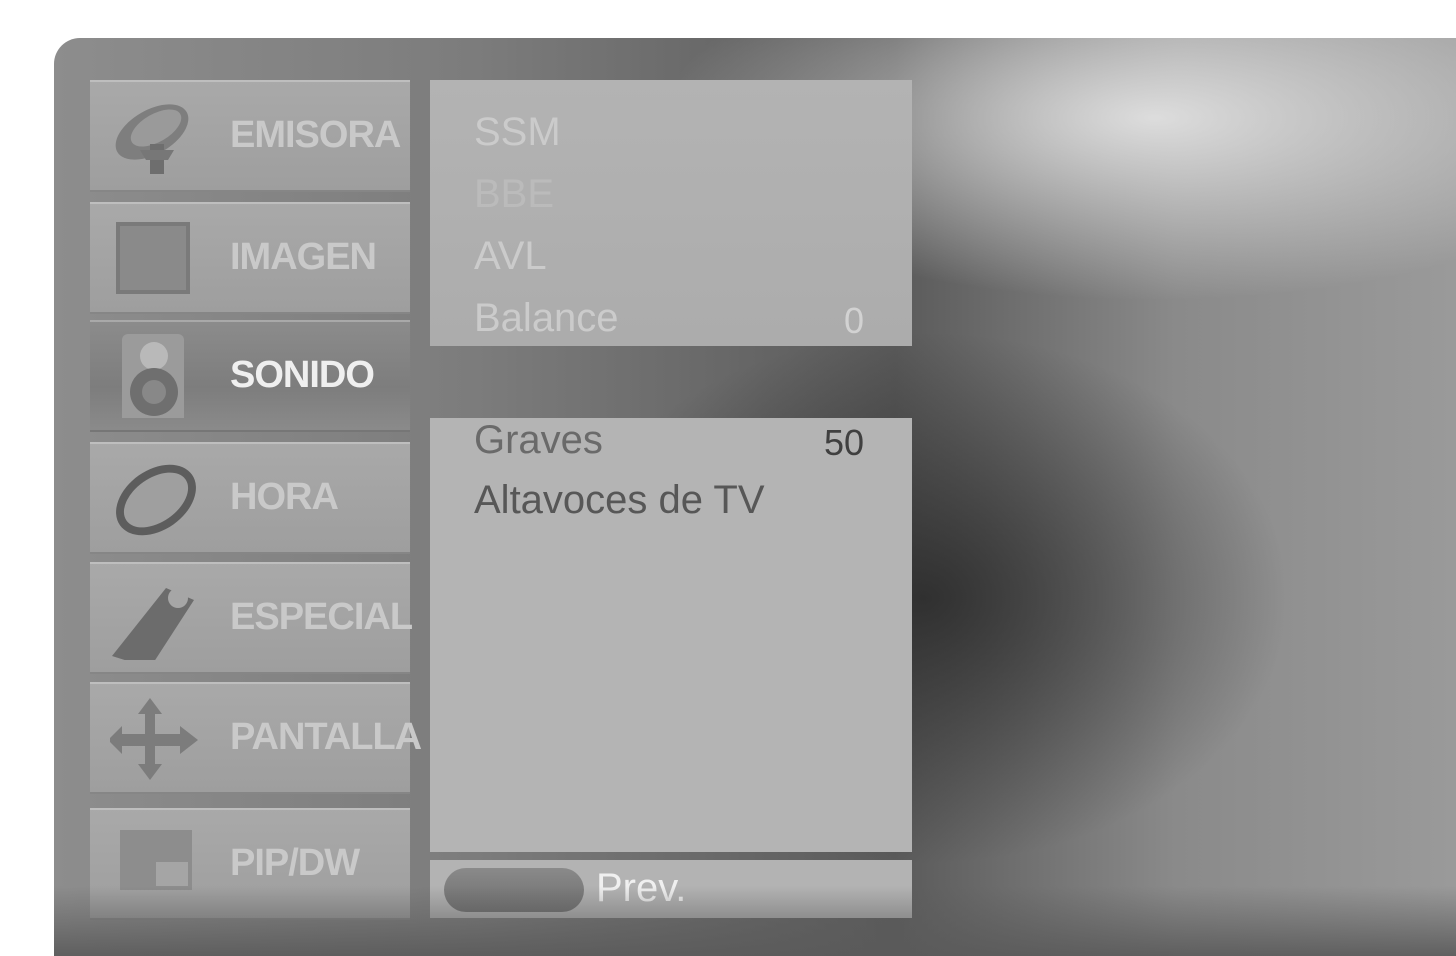 This screenshot has height=956, width=1456. What do you see at coordinates (321, 617) in the screenshot?
I see `category-label: ESPECIAL` at bounding box center [321, 617].